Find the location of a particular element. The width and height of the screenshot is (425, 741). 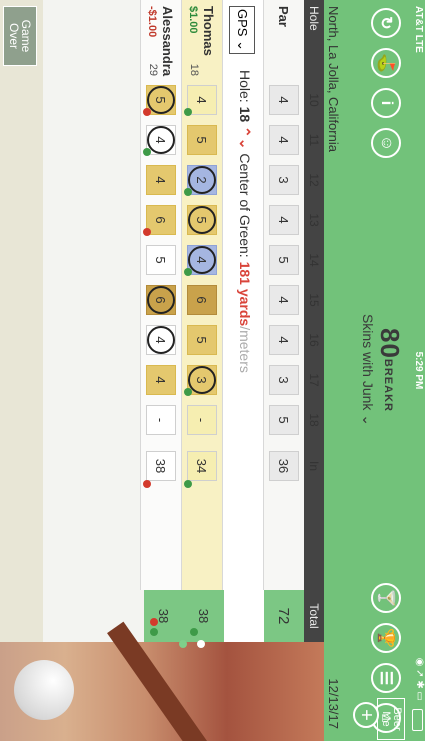

info-icon: i is located at coordinates (386, 103).